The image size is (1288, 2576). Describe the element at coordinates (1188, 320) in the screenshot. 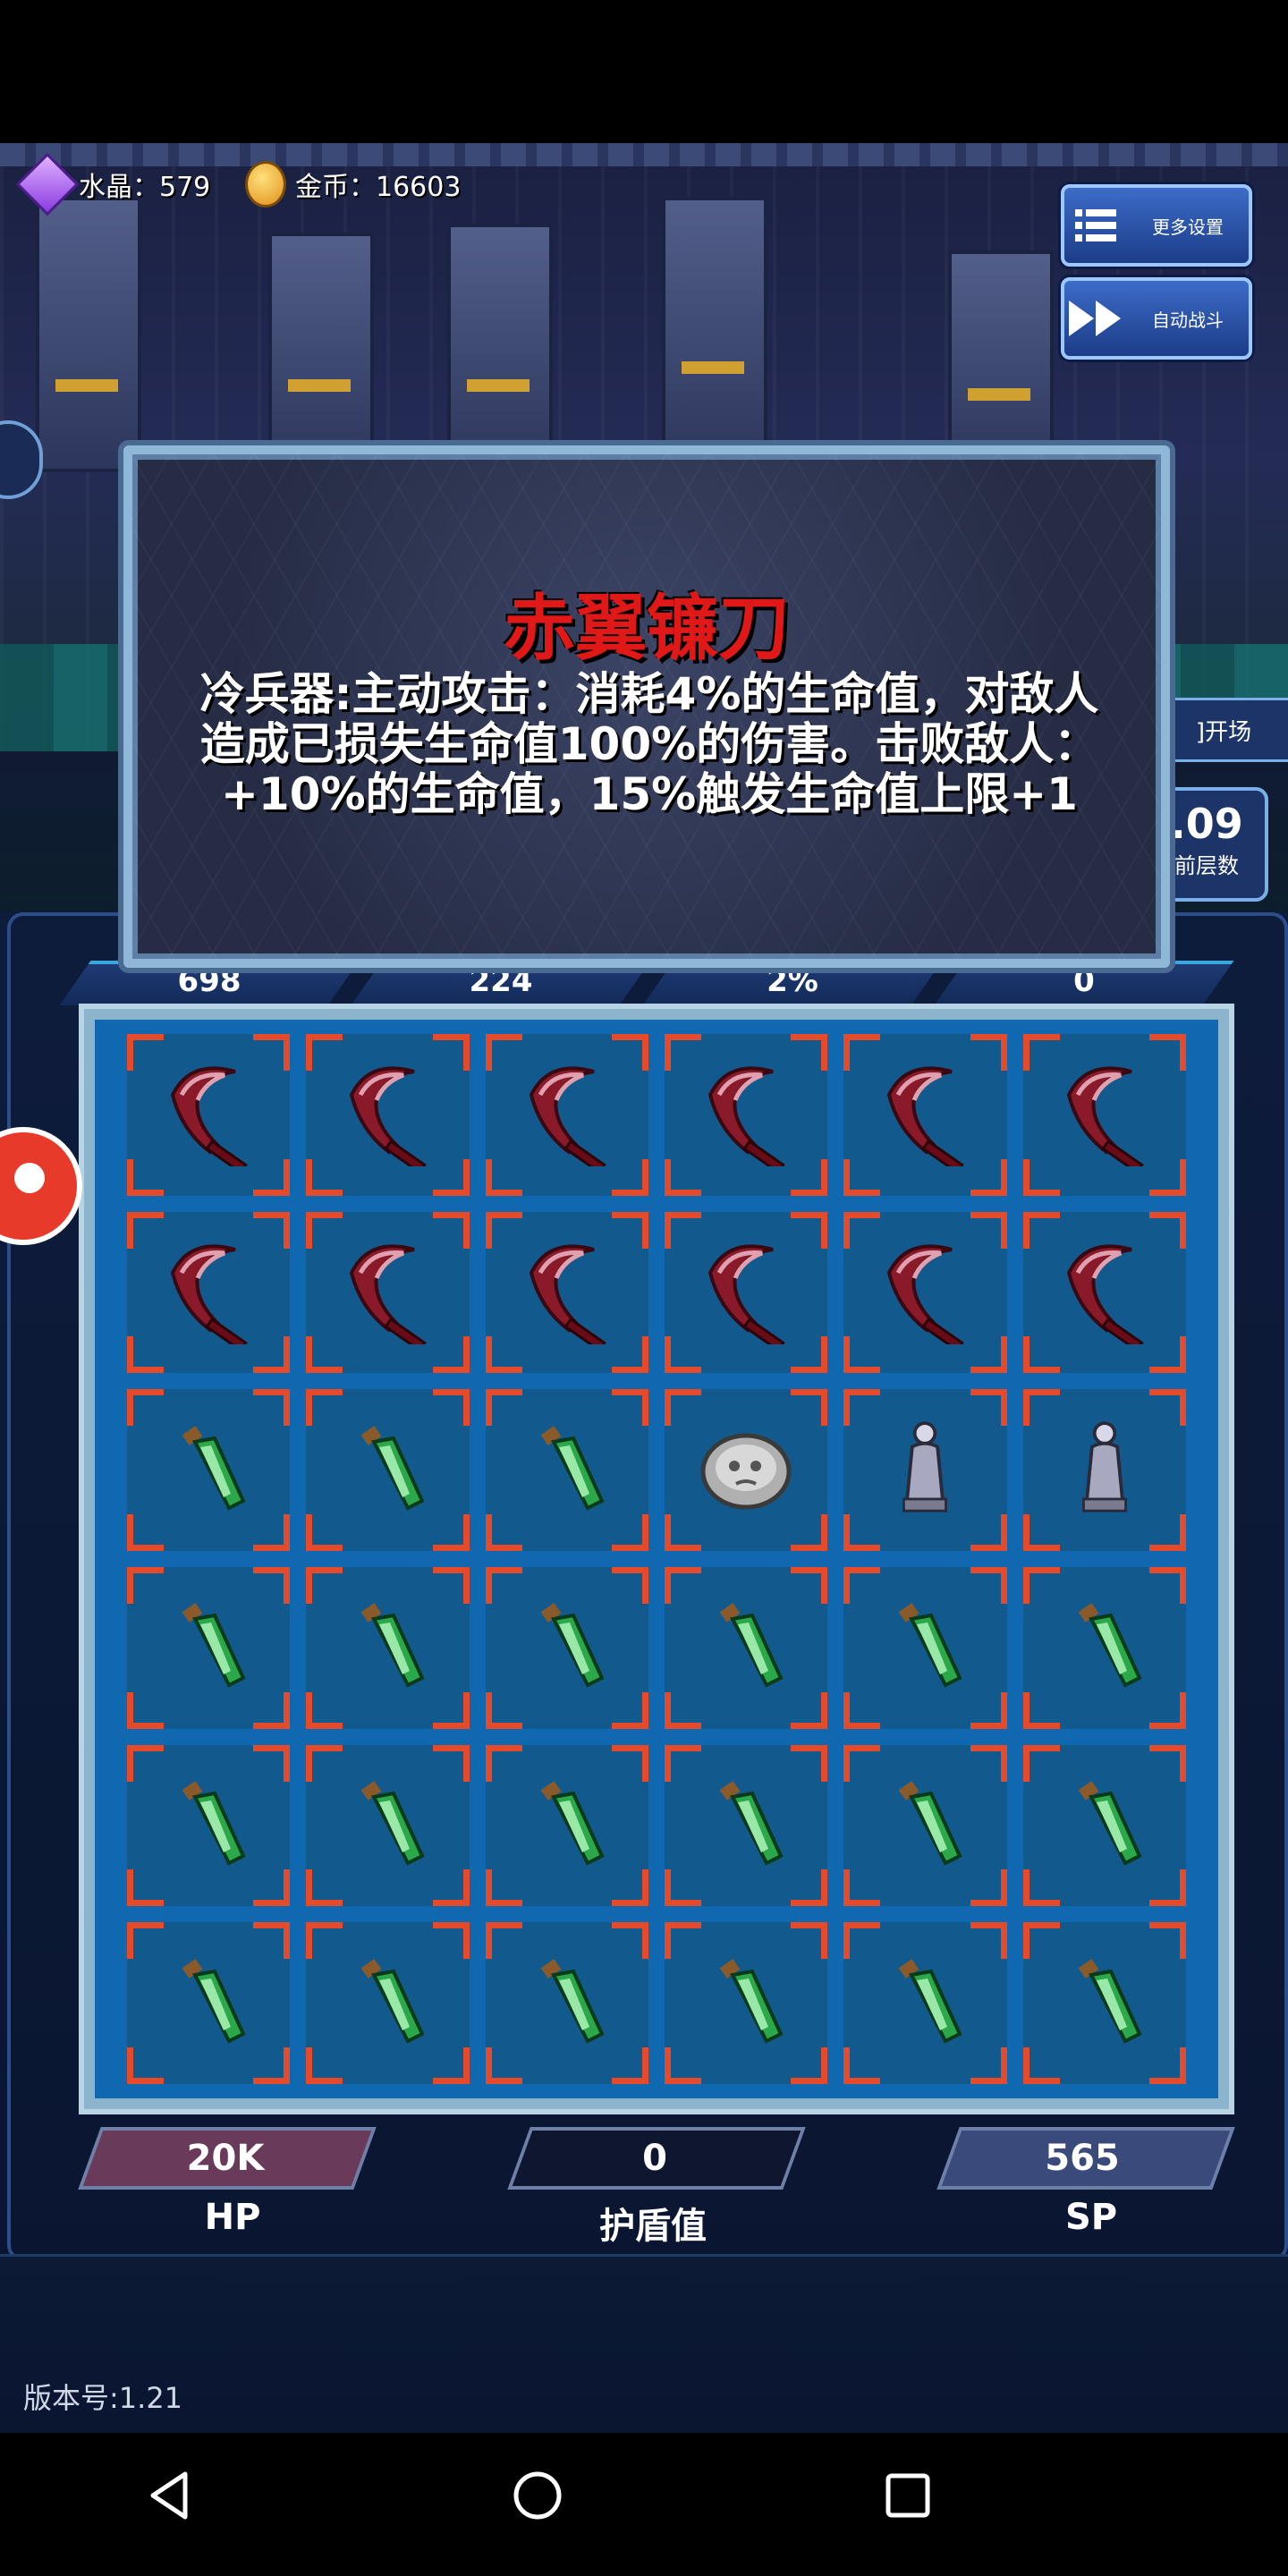

I see `auto-battle-label: 自动战斗` at that location.